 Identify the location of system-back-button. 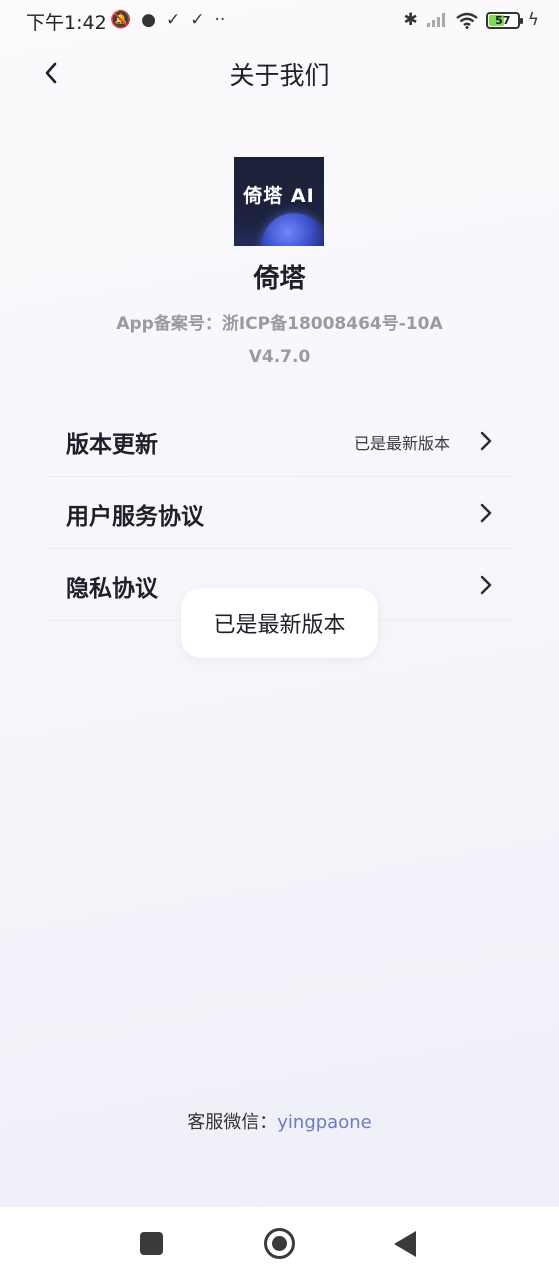
(405, 1244).